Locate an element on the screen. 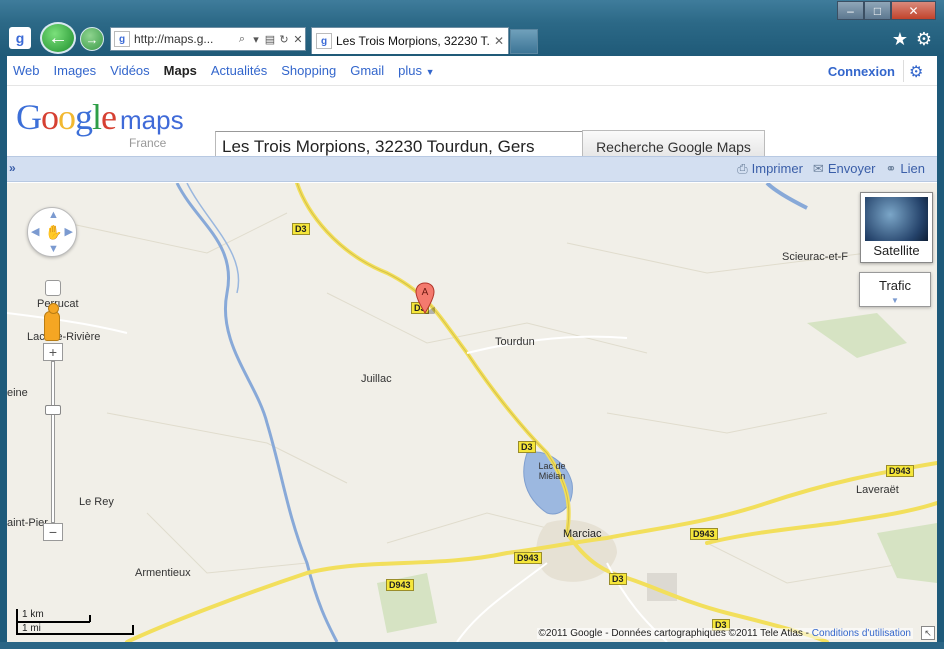 Image resolution: width=944 pixels, height=649 pixels. favorites-star-icon: ★ is located at coordinates (900, 39).